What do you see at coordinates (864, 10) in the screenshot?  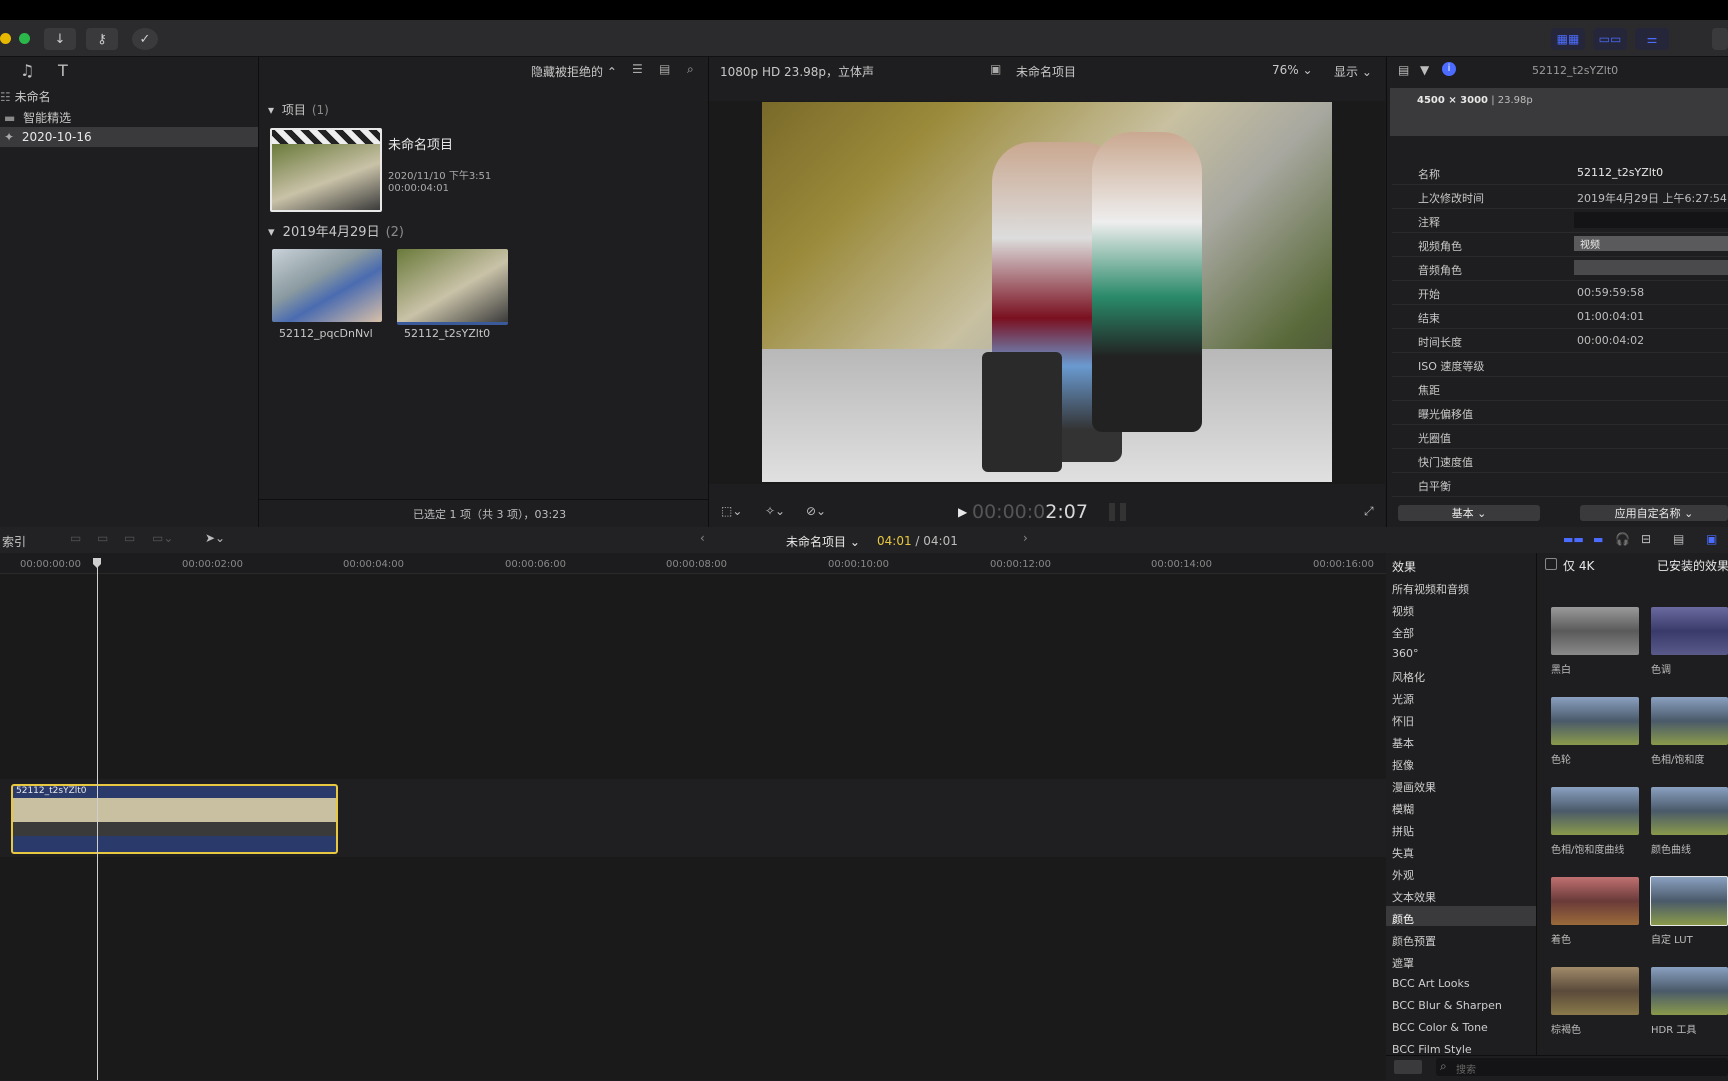 I see `menu-bar-strip` at bounding box center [864, 10].